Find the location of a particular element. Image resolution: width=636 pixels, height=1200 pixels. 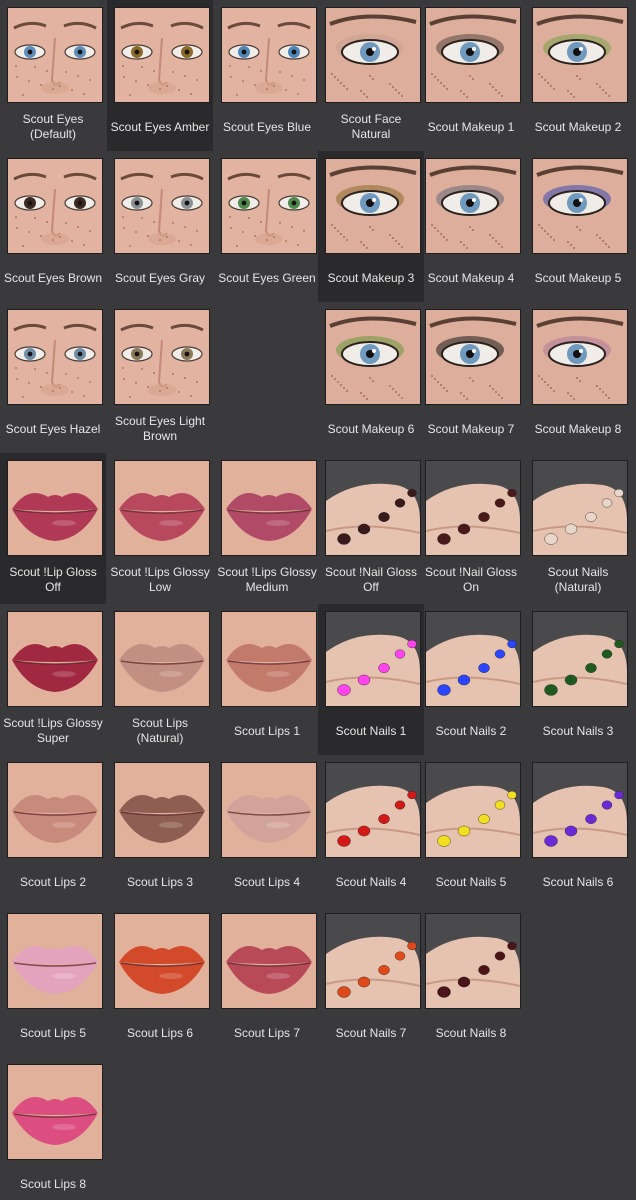

preset-label: Scout Nails (Natural) is located at coordinates (578, 579).